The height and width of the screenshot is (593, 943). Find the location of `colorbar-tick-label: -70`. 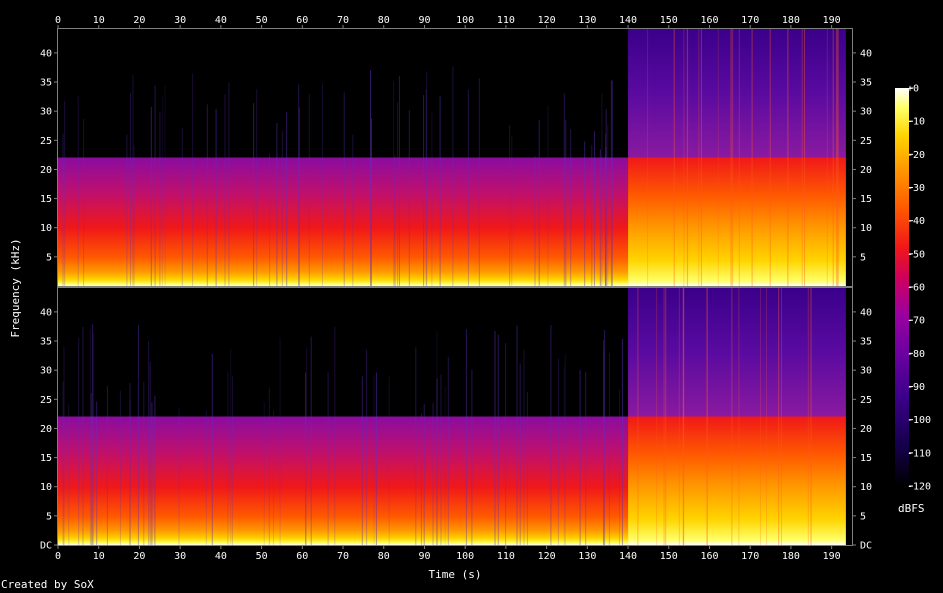

colorbar-tick-label: -70 is located at coordinates (916, 321).